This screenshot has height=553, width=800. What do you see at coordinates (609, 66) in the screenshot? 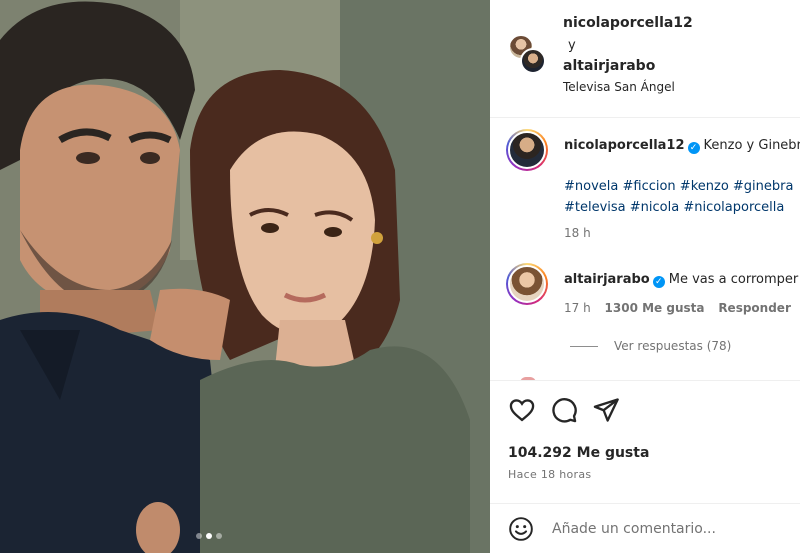
I see `collab-username-2: altairjarabo` at bounding box center [609, 66].